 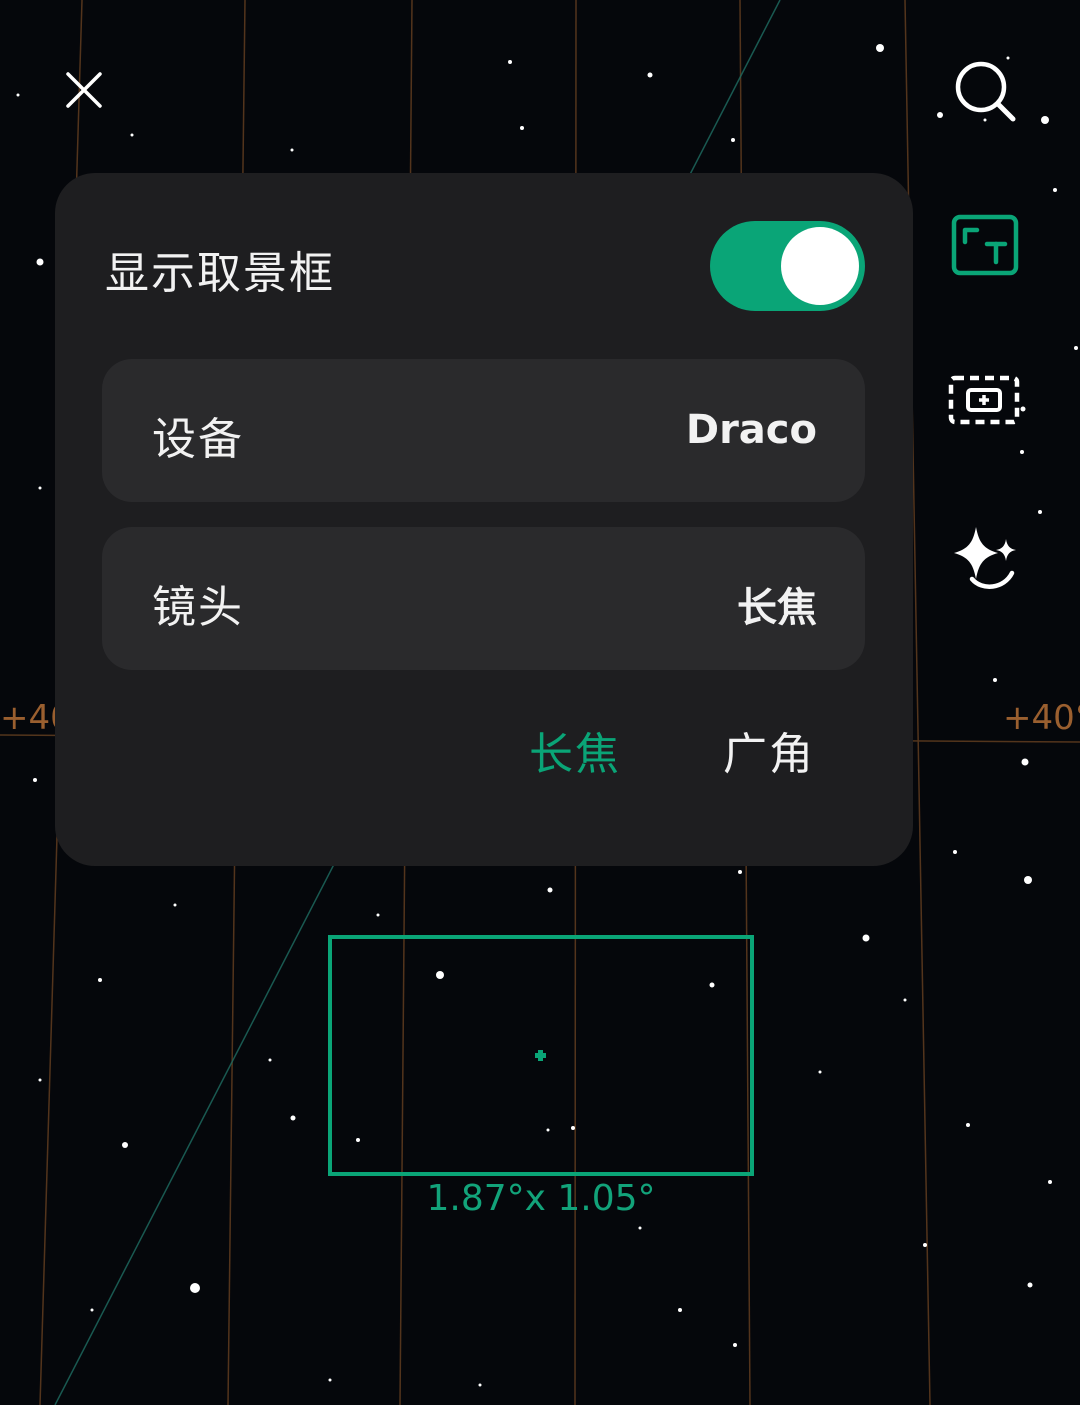 I want to click on lens-option-wide: 广角, so click(x=769, y=750).